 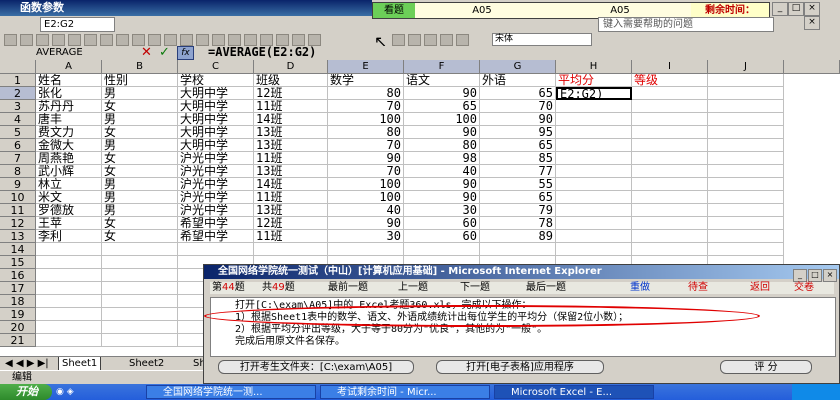 What do you see at coordinates (442, 171) in the screenshot?
I see `cell: 40` at bounding box center [442, 171].